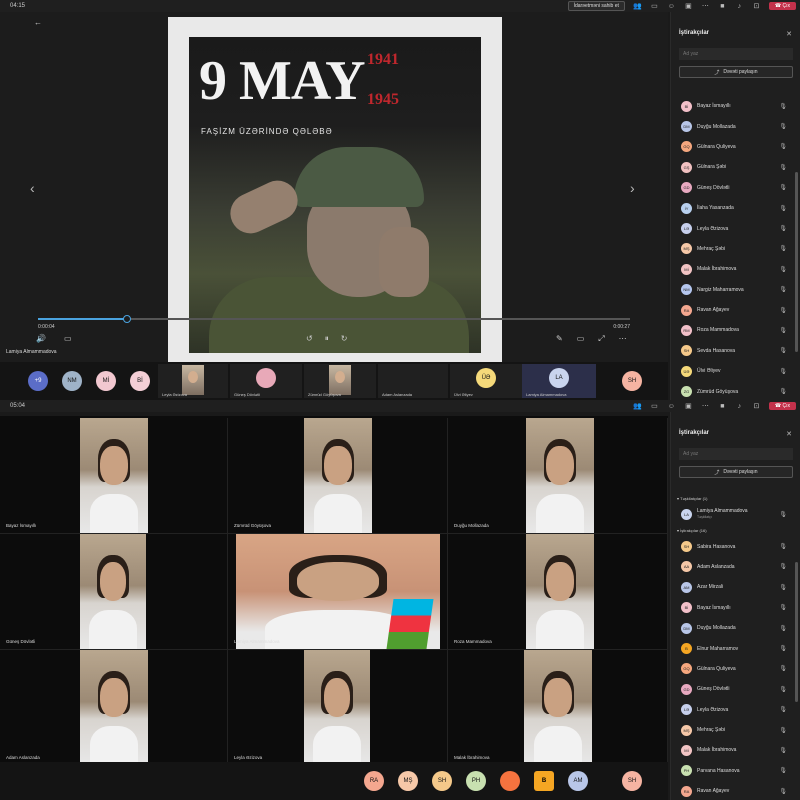 This screenshot has width=800, height=800. I want to click on fullscreen-icon: ⤢, so click(601, 339).